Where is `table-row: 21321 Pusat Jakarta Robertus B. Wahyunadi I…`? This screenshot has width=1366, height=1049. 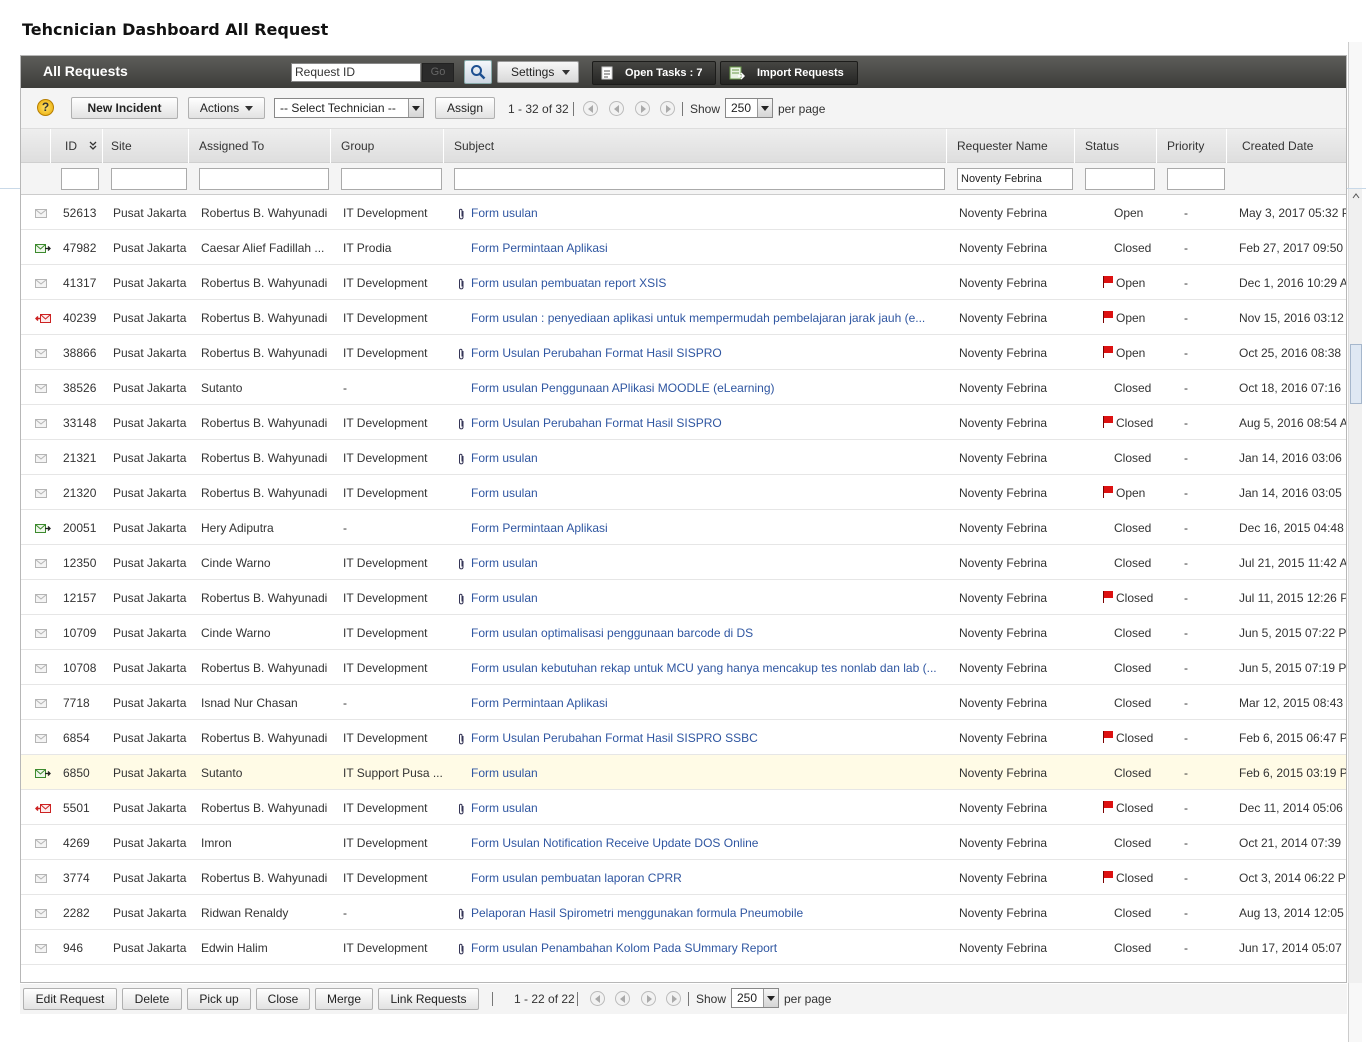 table-row: 21321 Pusat Jakarta Robertus B. Wahyunadi I… is located at coordinates (683, 457).